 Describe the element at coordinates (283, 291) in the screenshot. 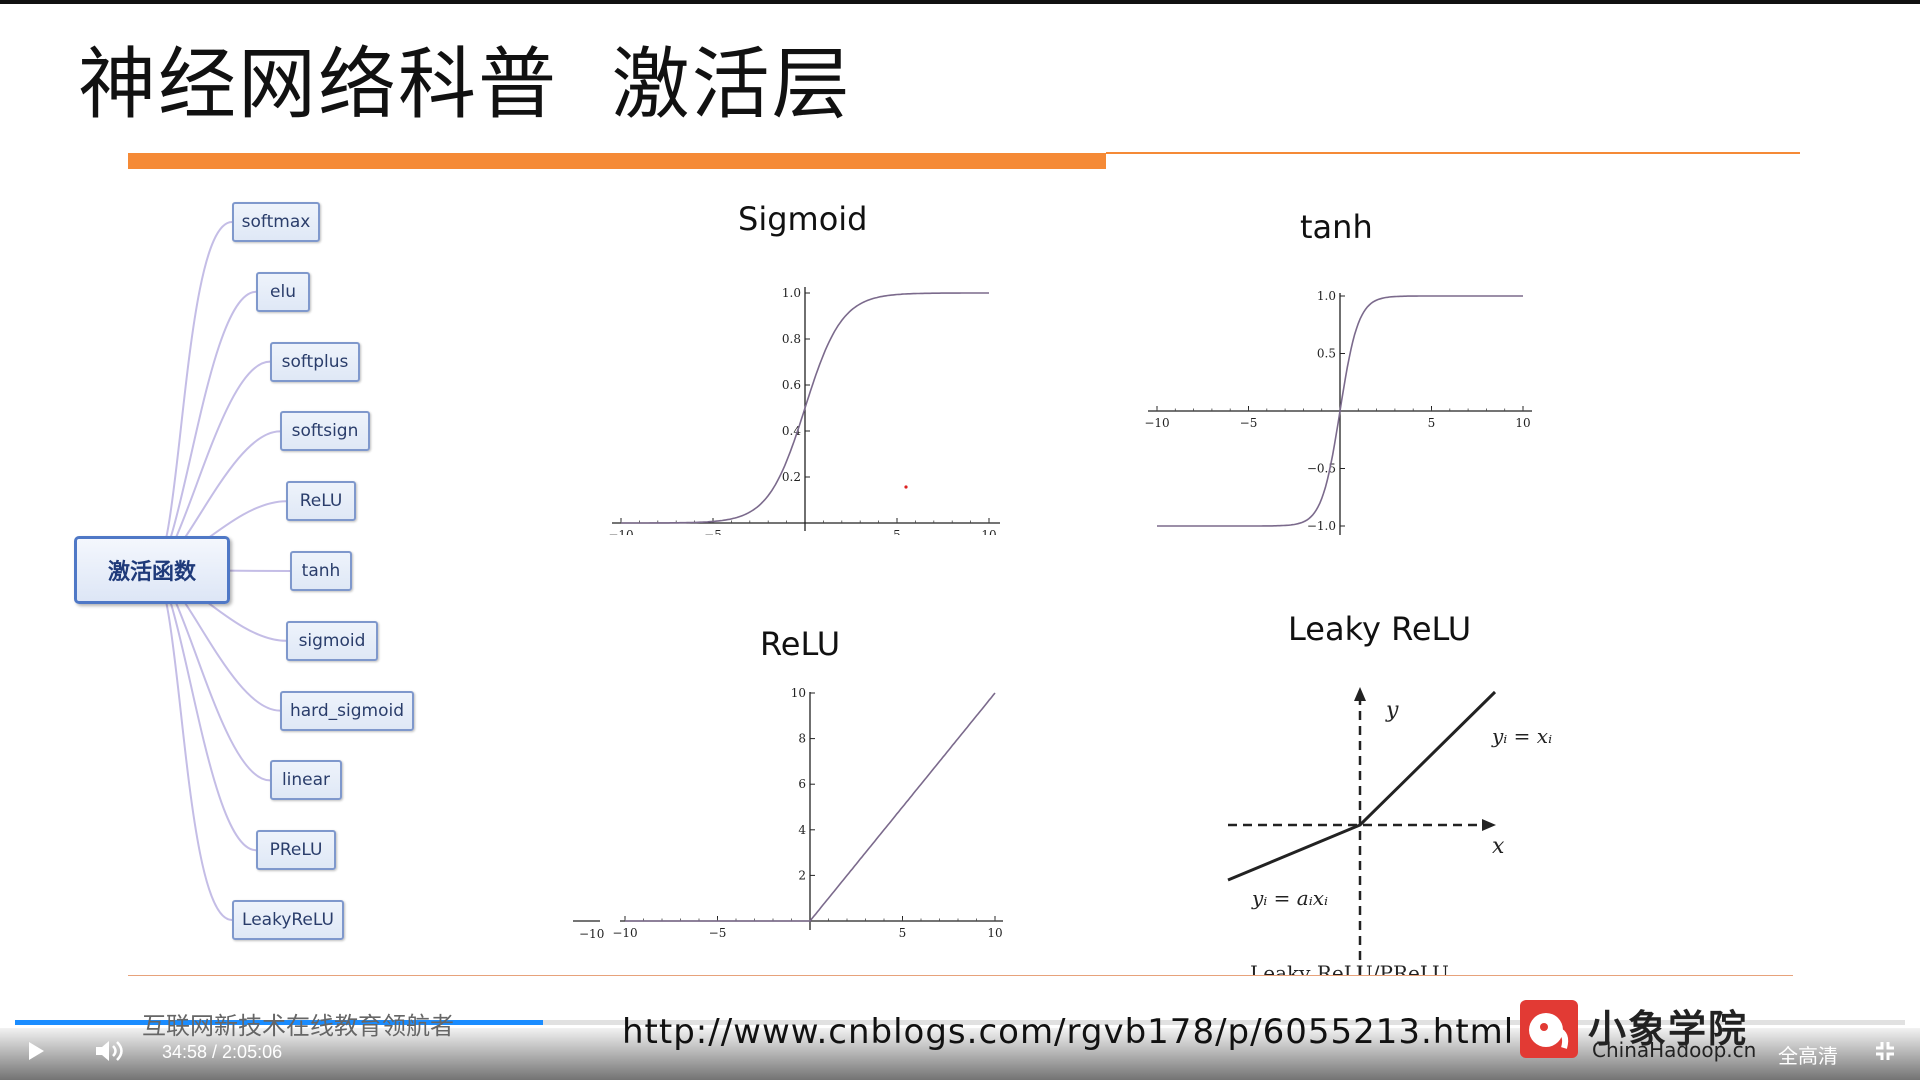

I see `mindmap-node-elu: elu` at that location.